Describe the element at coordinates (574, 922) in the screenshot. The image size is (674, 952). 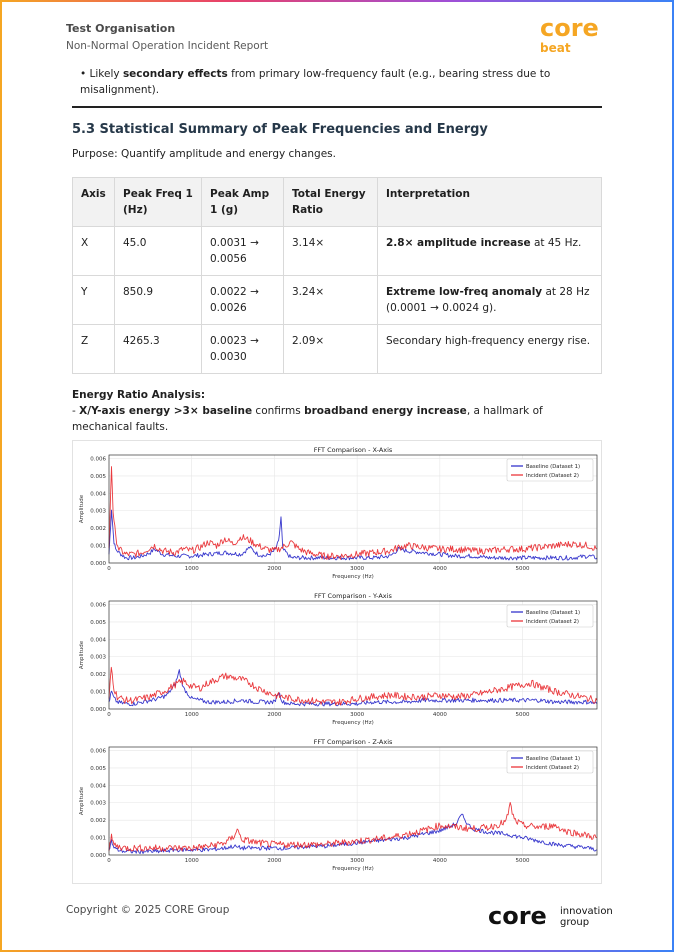
I see `svg-text: group` at that location.